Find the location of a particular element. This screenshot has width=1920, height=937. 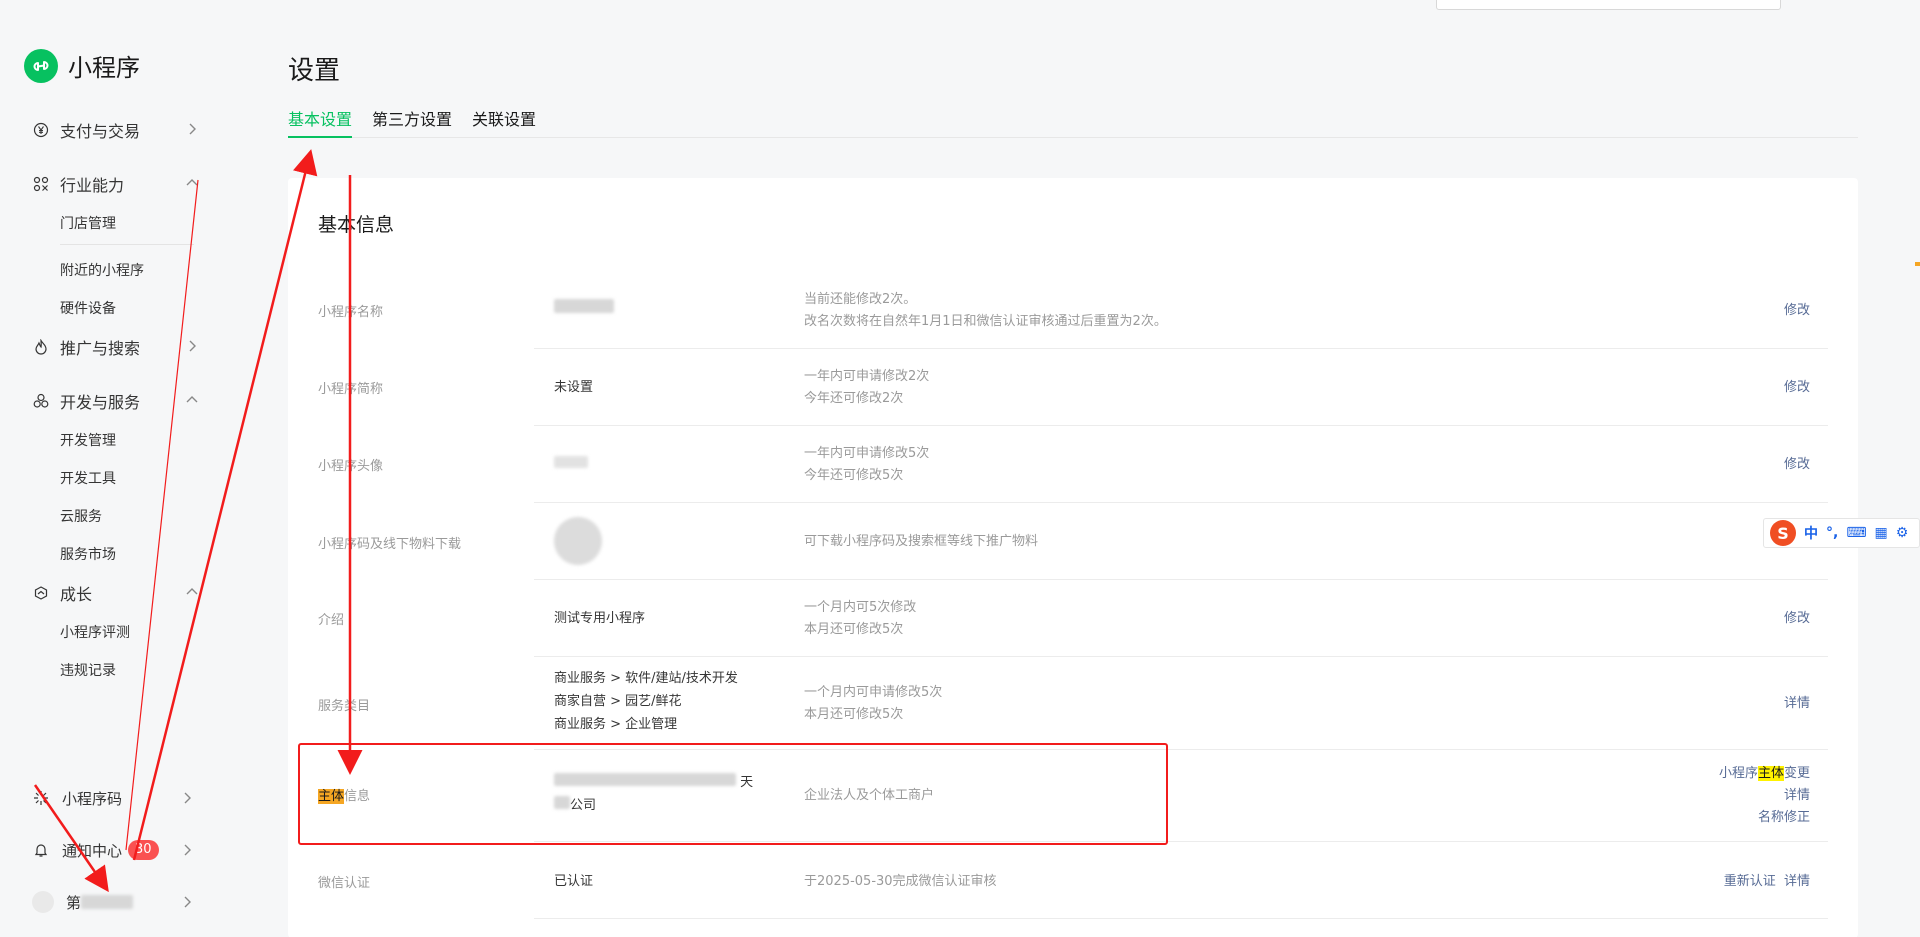

sidebar-item-label: 小程序码 is located at coordinates (92, 798).